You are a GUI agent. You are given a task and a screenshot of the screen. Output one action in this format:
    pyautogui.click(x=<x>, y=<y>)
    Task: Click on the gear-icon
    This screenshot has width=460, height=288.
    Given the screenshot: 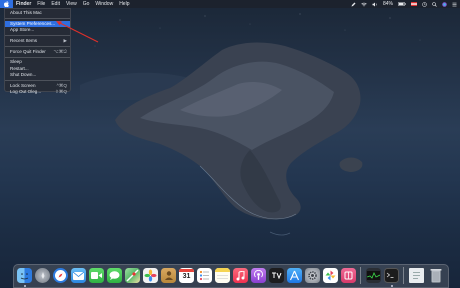 What is the action you would take?
    pyautogui.click(x=312, y=275)
    